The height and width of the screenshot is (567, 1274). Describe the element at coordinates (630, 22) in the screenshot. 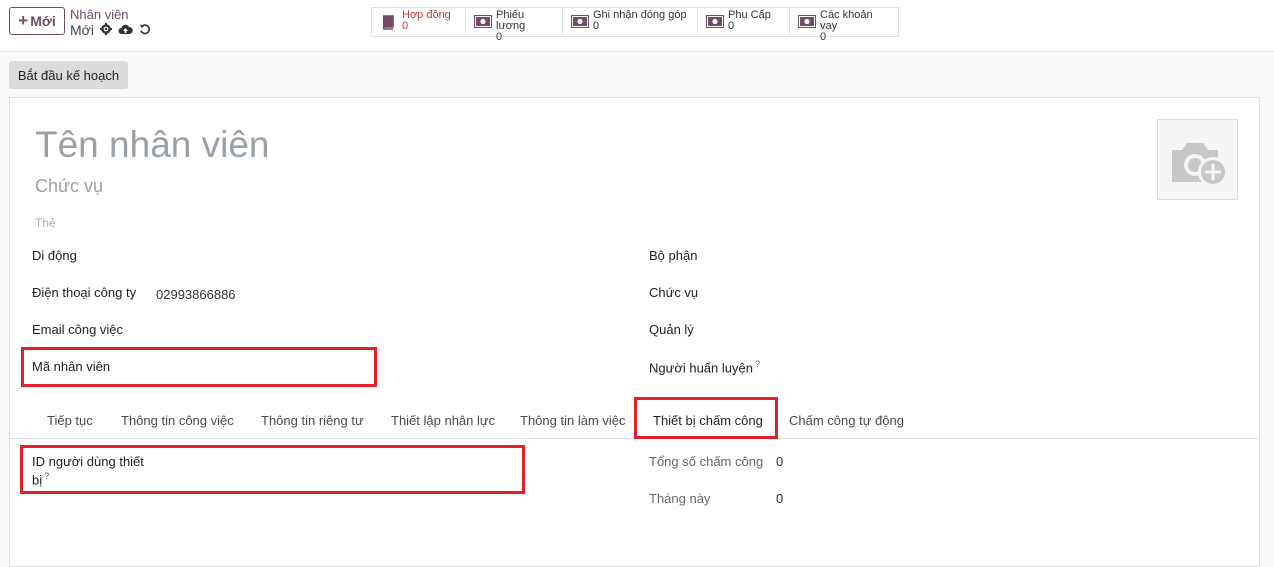

I see `contributions-smart-button: Ghi nhận đóng góp 0` at that location.